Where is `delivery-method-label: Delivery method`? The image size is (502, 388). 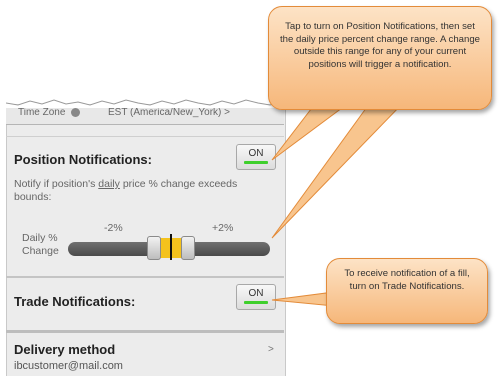 delivery-method-label: Delivery method is located at coordinates (65, 349).